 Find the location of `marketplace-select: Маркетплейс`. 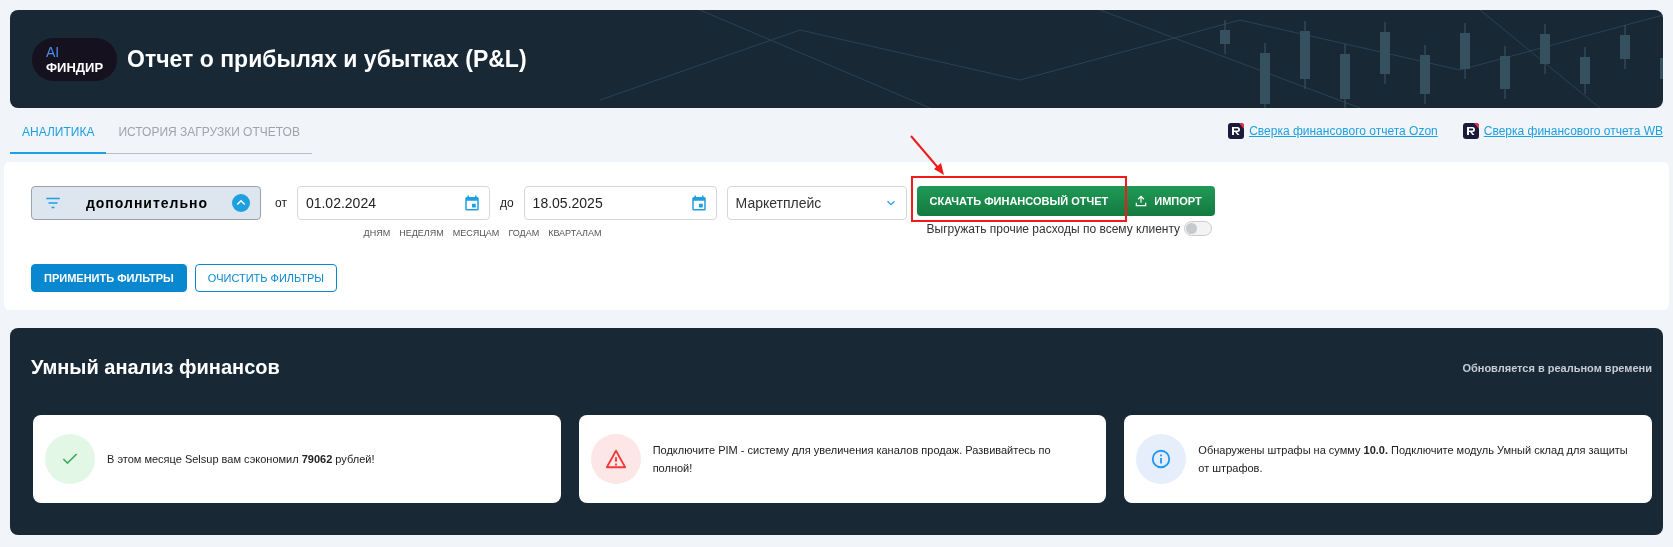

marketplace-select: Маркетплейс is located at coordinates (816, 203).